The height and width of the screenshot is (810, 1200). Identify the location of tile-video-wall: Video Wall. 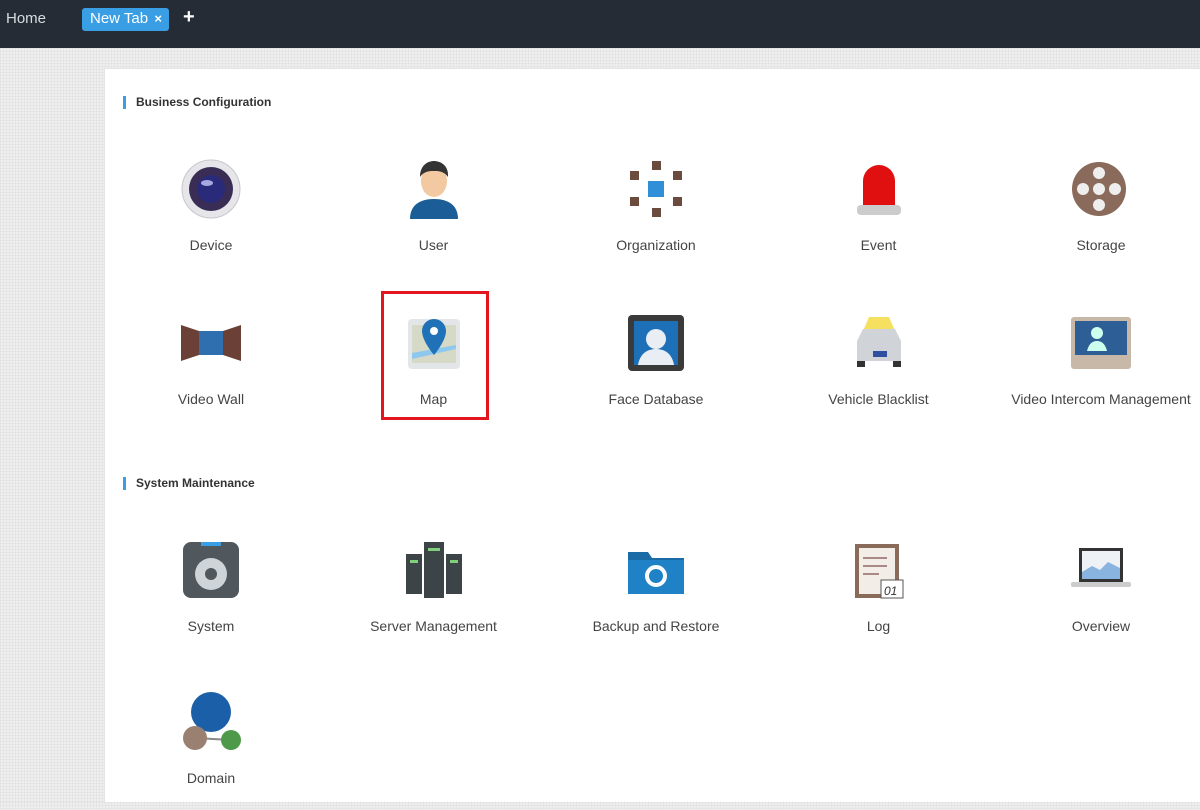
(211, 371).